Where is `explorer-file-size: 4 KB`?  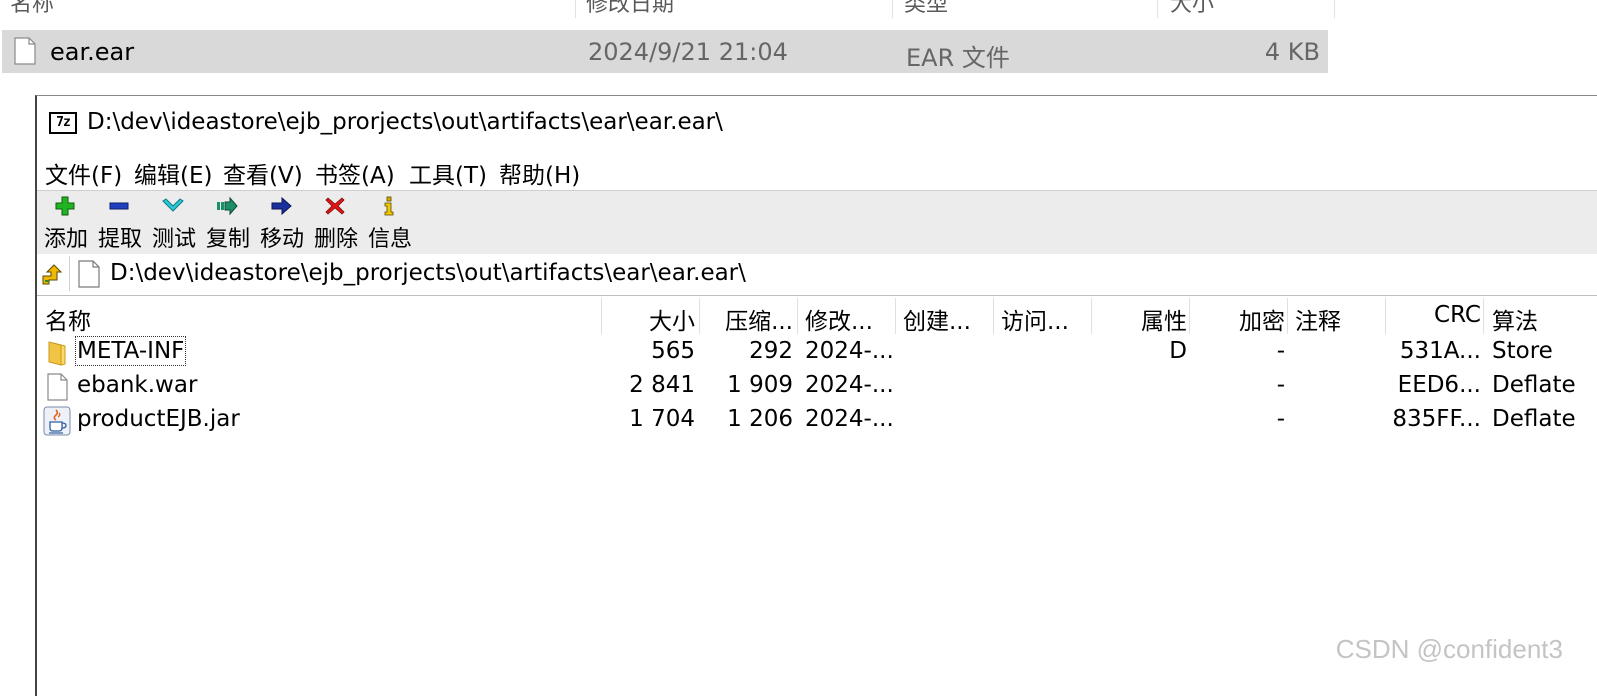 explorer-file-size: 4 KB is located at coordinates (1292, 52).